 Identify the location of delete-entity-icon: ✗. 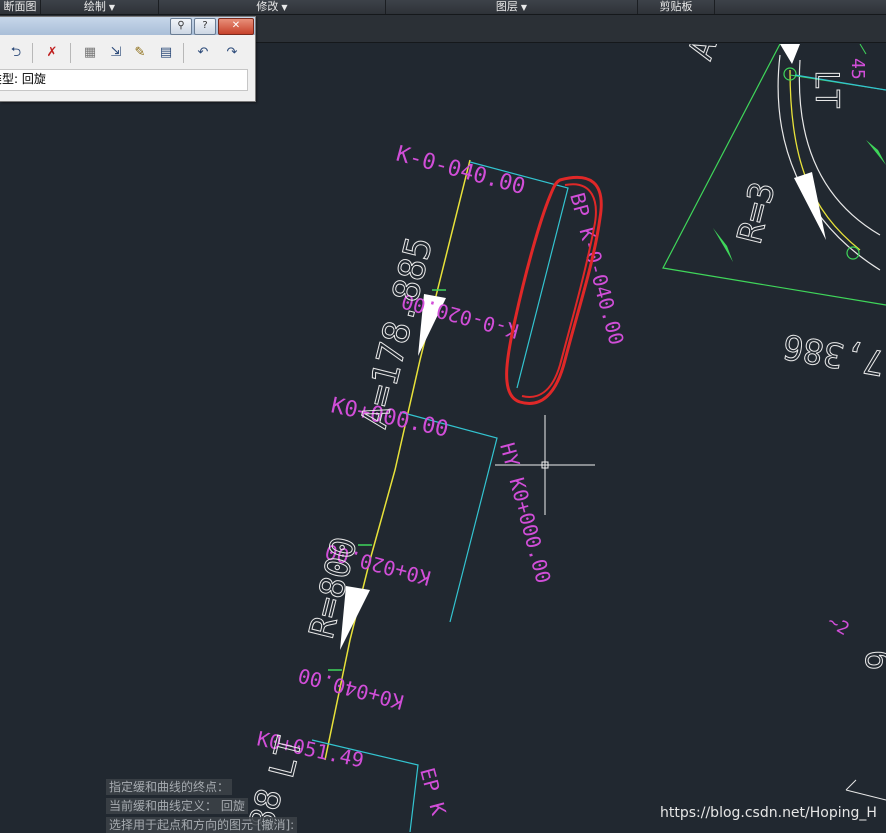
(52, 53).